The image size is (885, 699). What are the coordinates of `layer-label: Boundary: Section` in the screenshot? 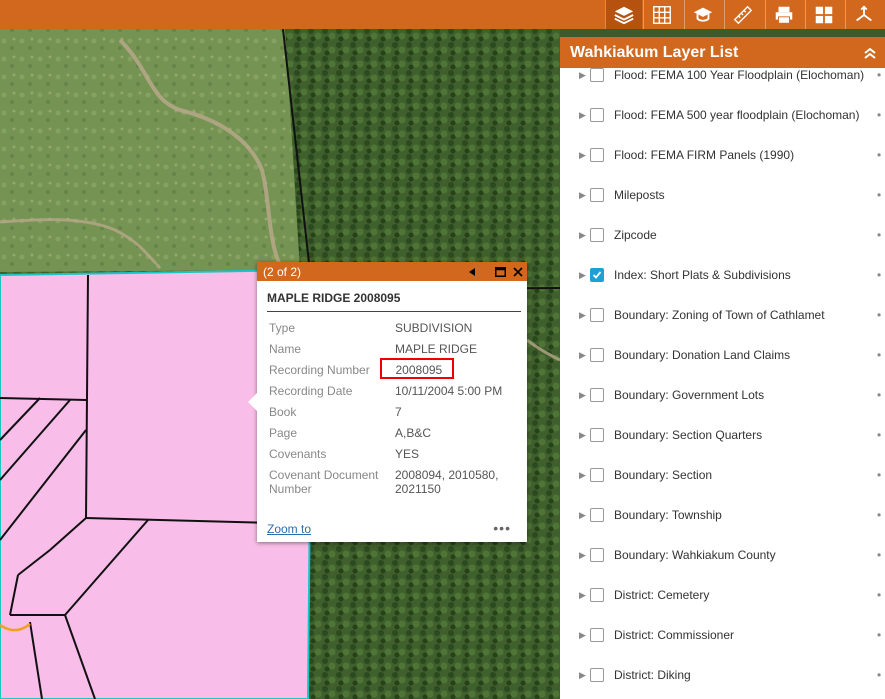 It's located at (663, 475).